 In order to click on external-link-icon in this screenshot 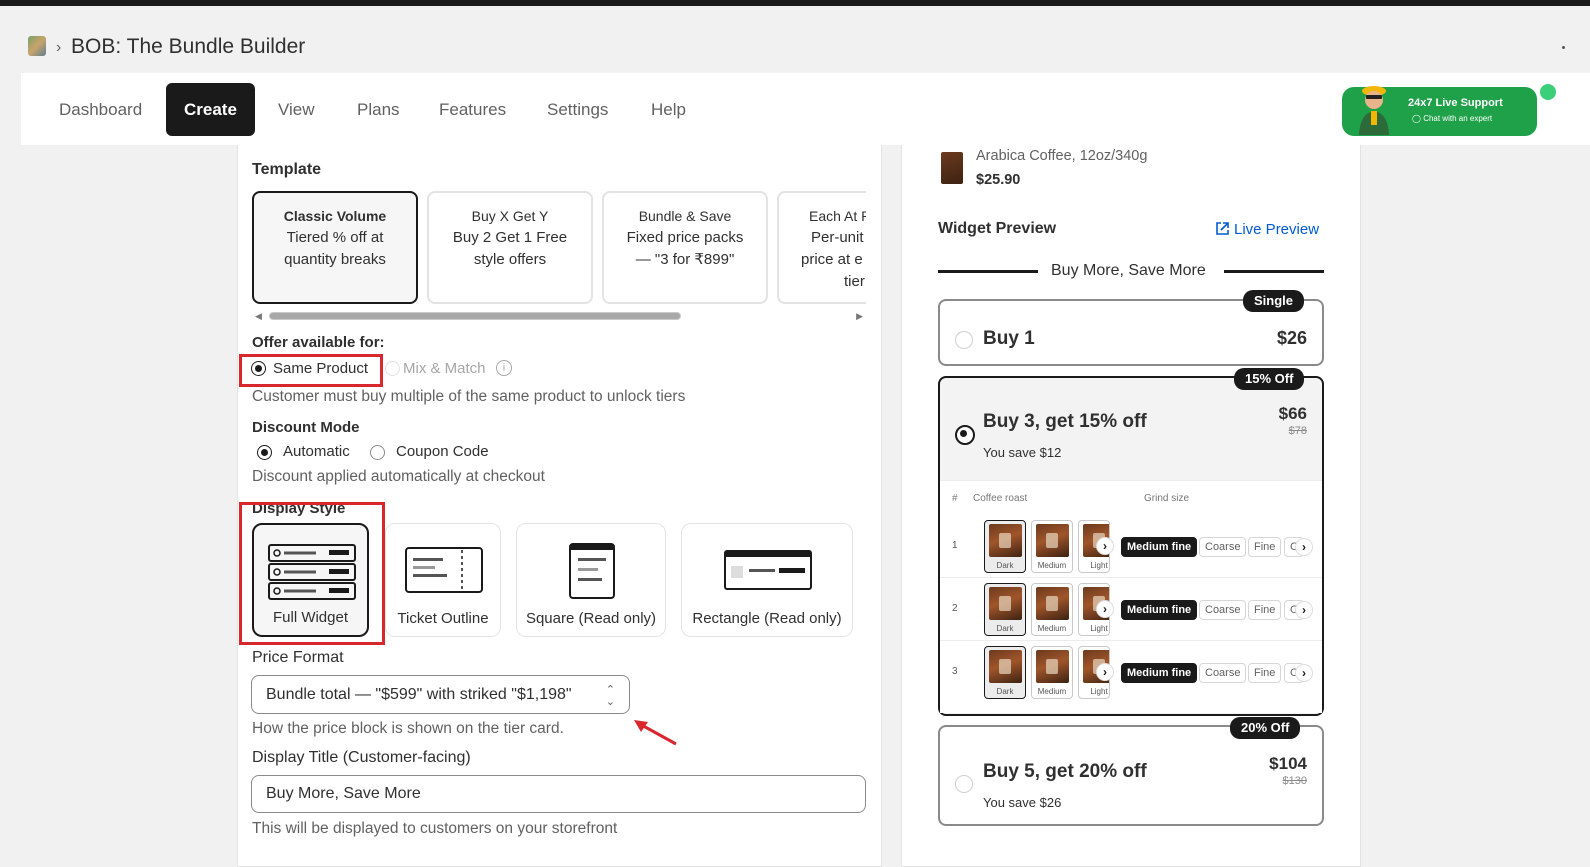, I will do `click(1222, 228)`.